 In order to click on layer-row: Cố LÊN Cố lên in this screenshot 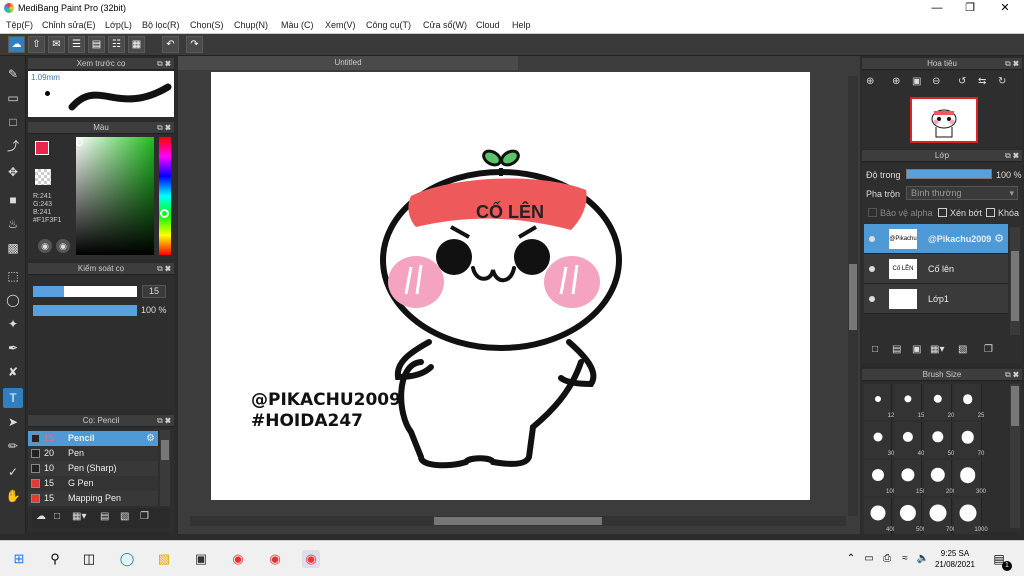, I will do `click(936, 269)`.